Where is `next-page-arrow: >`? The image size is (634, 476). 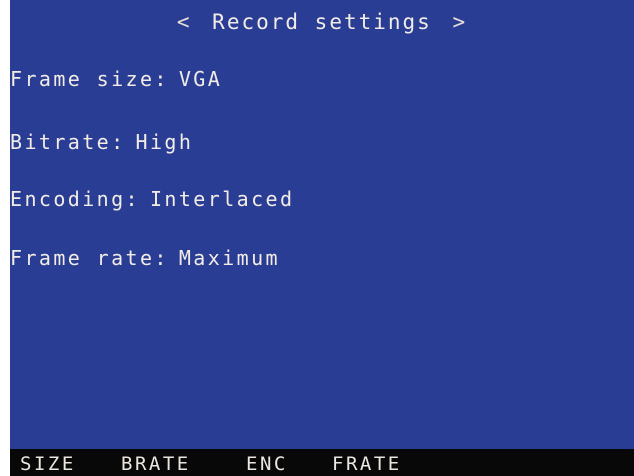 next-page-arrow: > is located at coordinates (459, 22).